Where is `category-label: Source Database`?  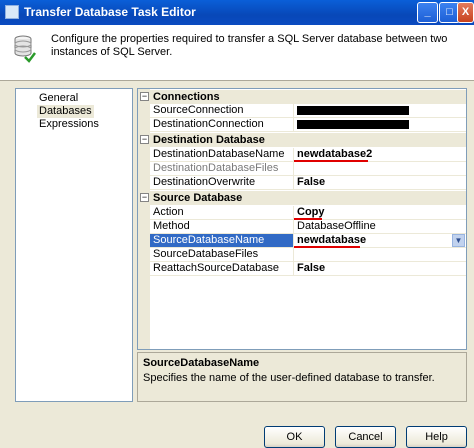 category-label: Source Database is located at coordinates (198, 198).